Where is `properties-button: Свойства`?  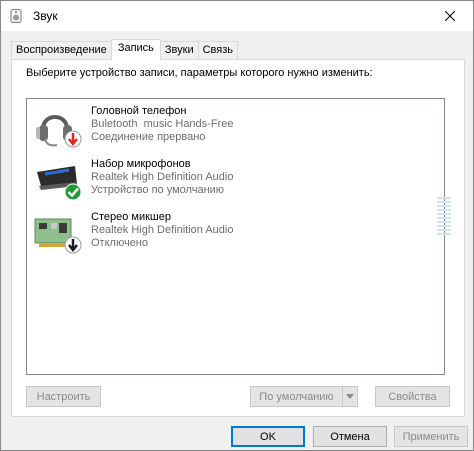
properties-button: Свойства is located at coordinates (412, 396).